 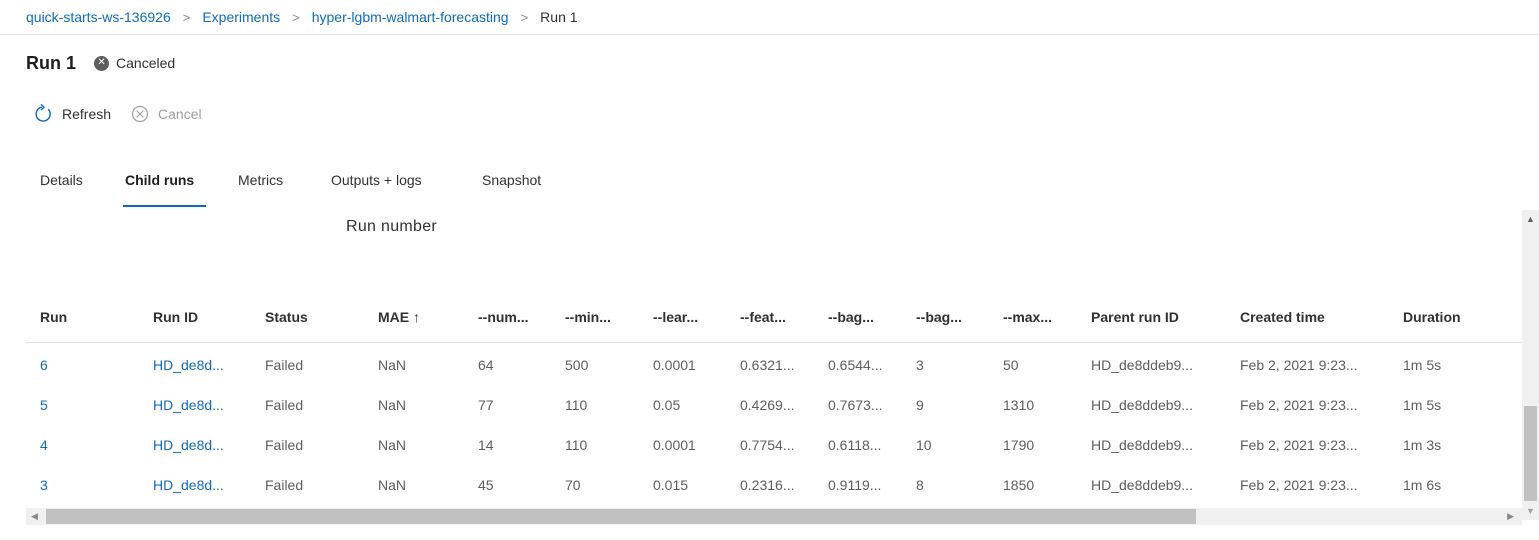 What do you see at coordinates (180, 114) in the screenshot?
I see `cancel-label: Cancel` at bounding box center [180, 114].